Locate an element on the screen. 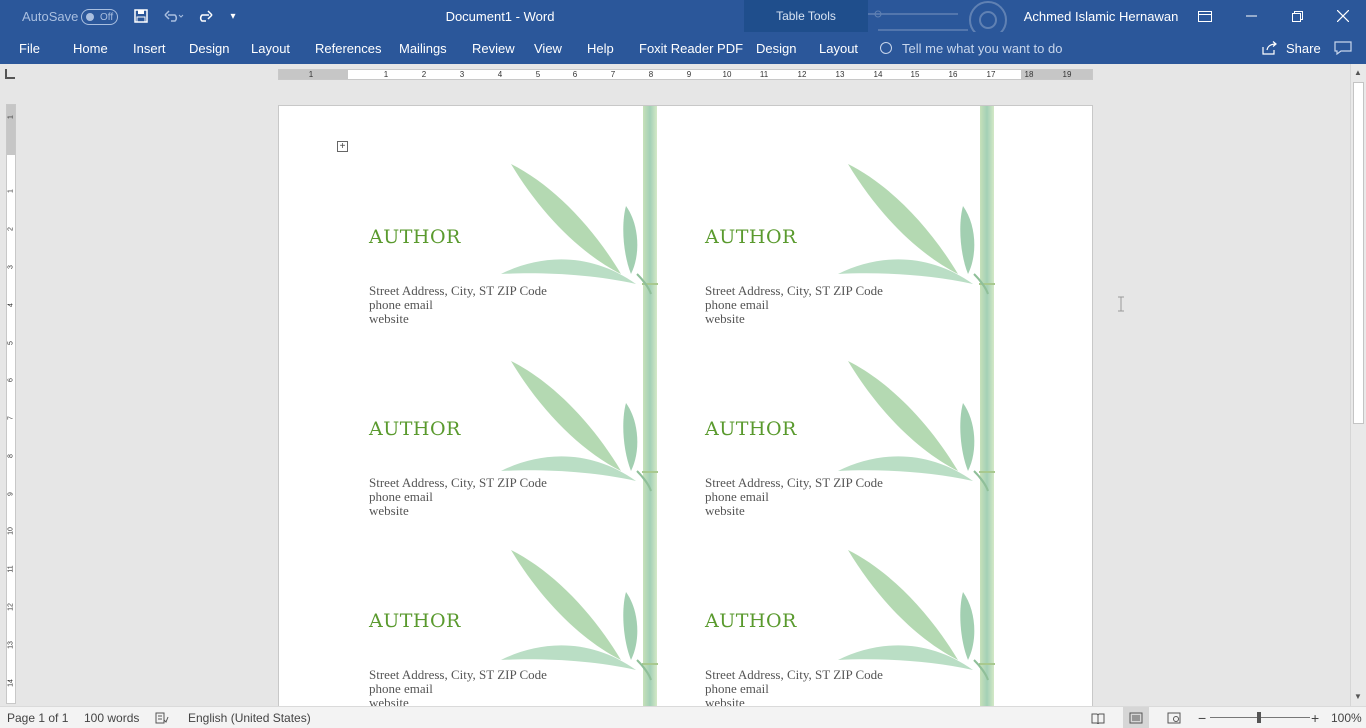 Image resolution: width=1366 pixels, height=728 pixels. vertical-scrollbar: ▲ ▼ is located at coordinates (1358, 385).